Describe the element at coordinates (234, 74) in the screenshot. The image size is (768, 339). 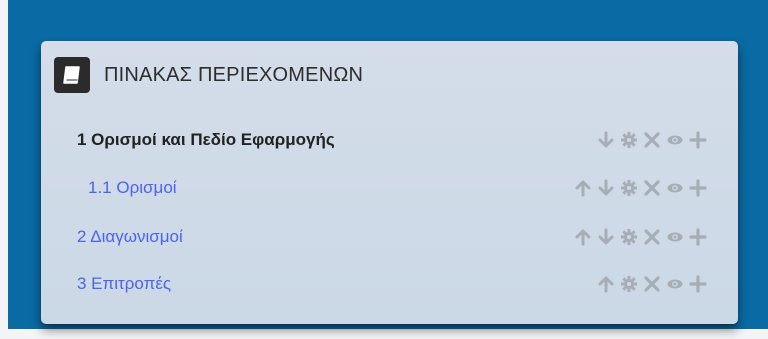
I see `panel-title: ΠΙΝΑΚΑΣ ΠΕΡΙΕΧΟΜΕΝΩΝ` at that location.